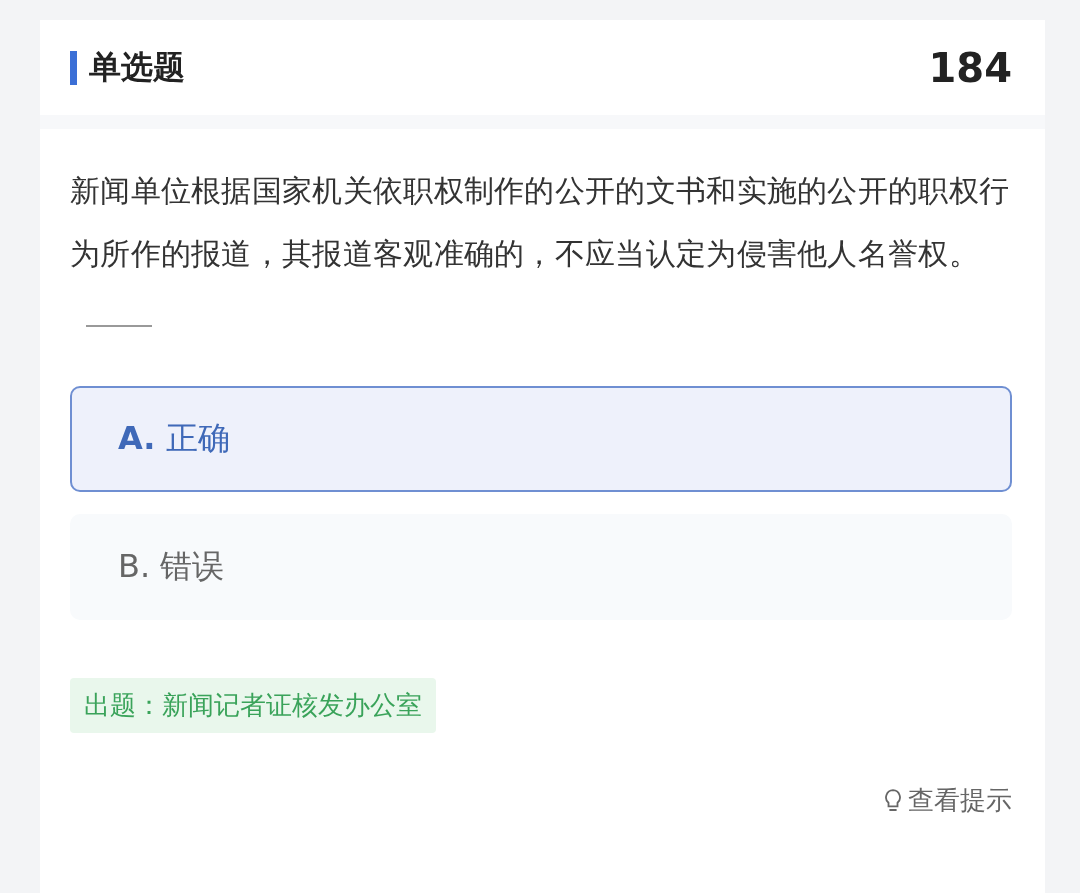 This screenshot has height=893, width=1080. I want to click on hint-link: 查看提示, so click(948, 800).